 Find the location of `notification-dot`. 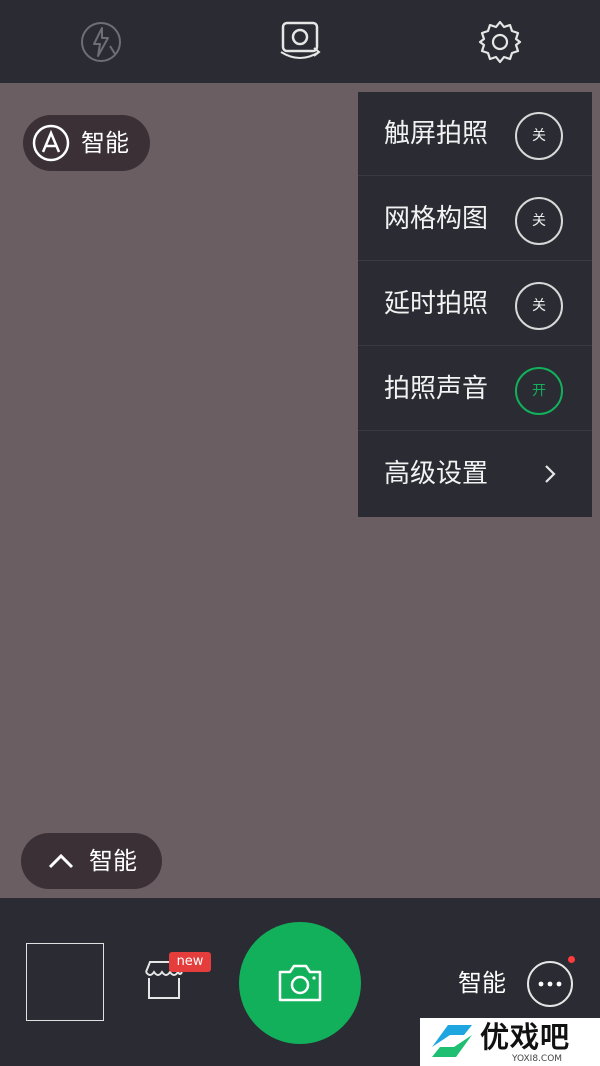

notification-dot is located at coordinates (571, 959).